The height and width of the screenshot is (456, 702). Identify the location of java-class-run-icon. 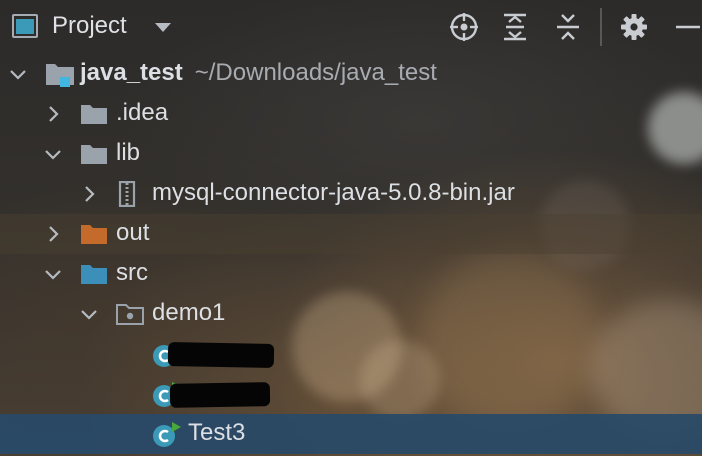
(167, 435).